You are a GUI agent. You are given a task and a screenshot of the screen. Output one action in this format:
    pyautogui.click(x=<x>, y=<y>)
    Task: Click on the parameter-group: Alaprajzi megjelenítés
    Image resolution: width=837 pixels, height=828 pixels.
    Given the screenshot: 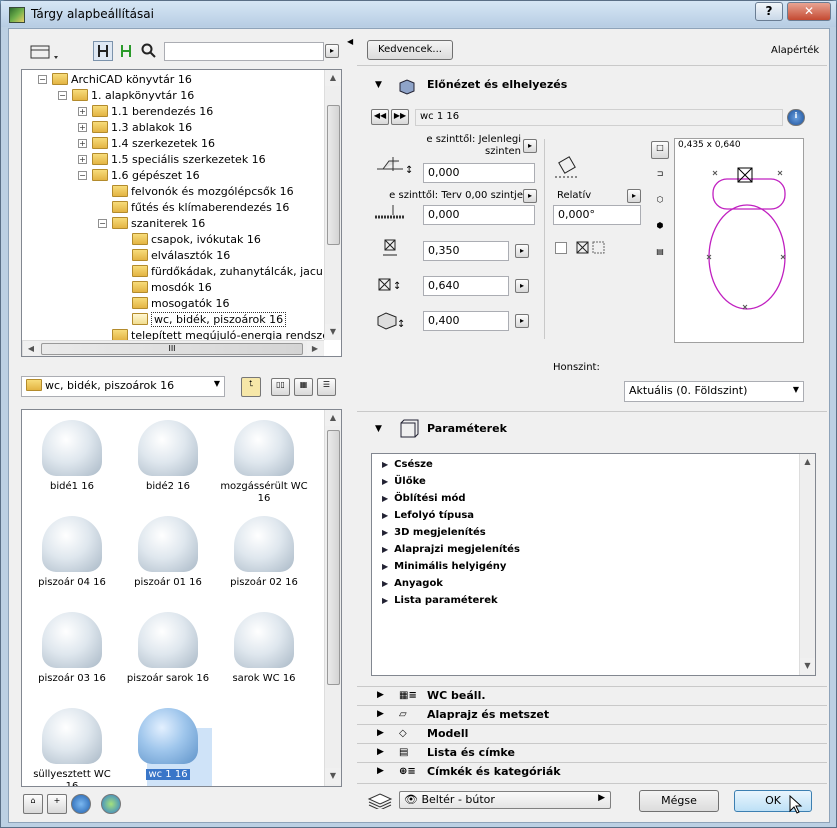 What is the action you would take?
    pyautogui.click(x=451, y=549)
    